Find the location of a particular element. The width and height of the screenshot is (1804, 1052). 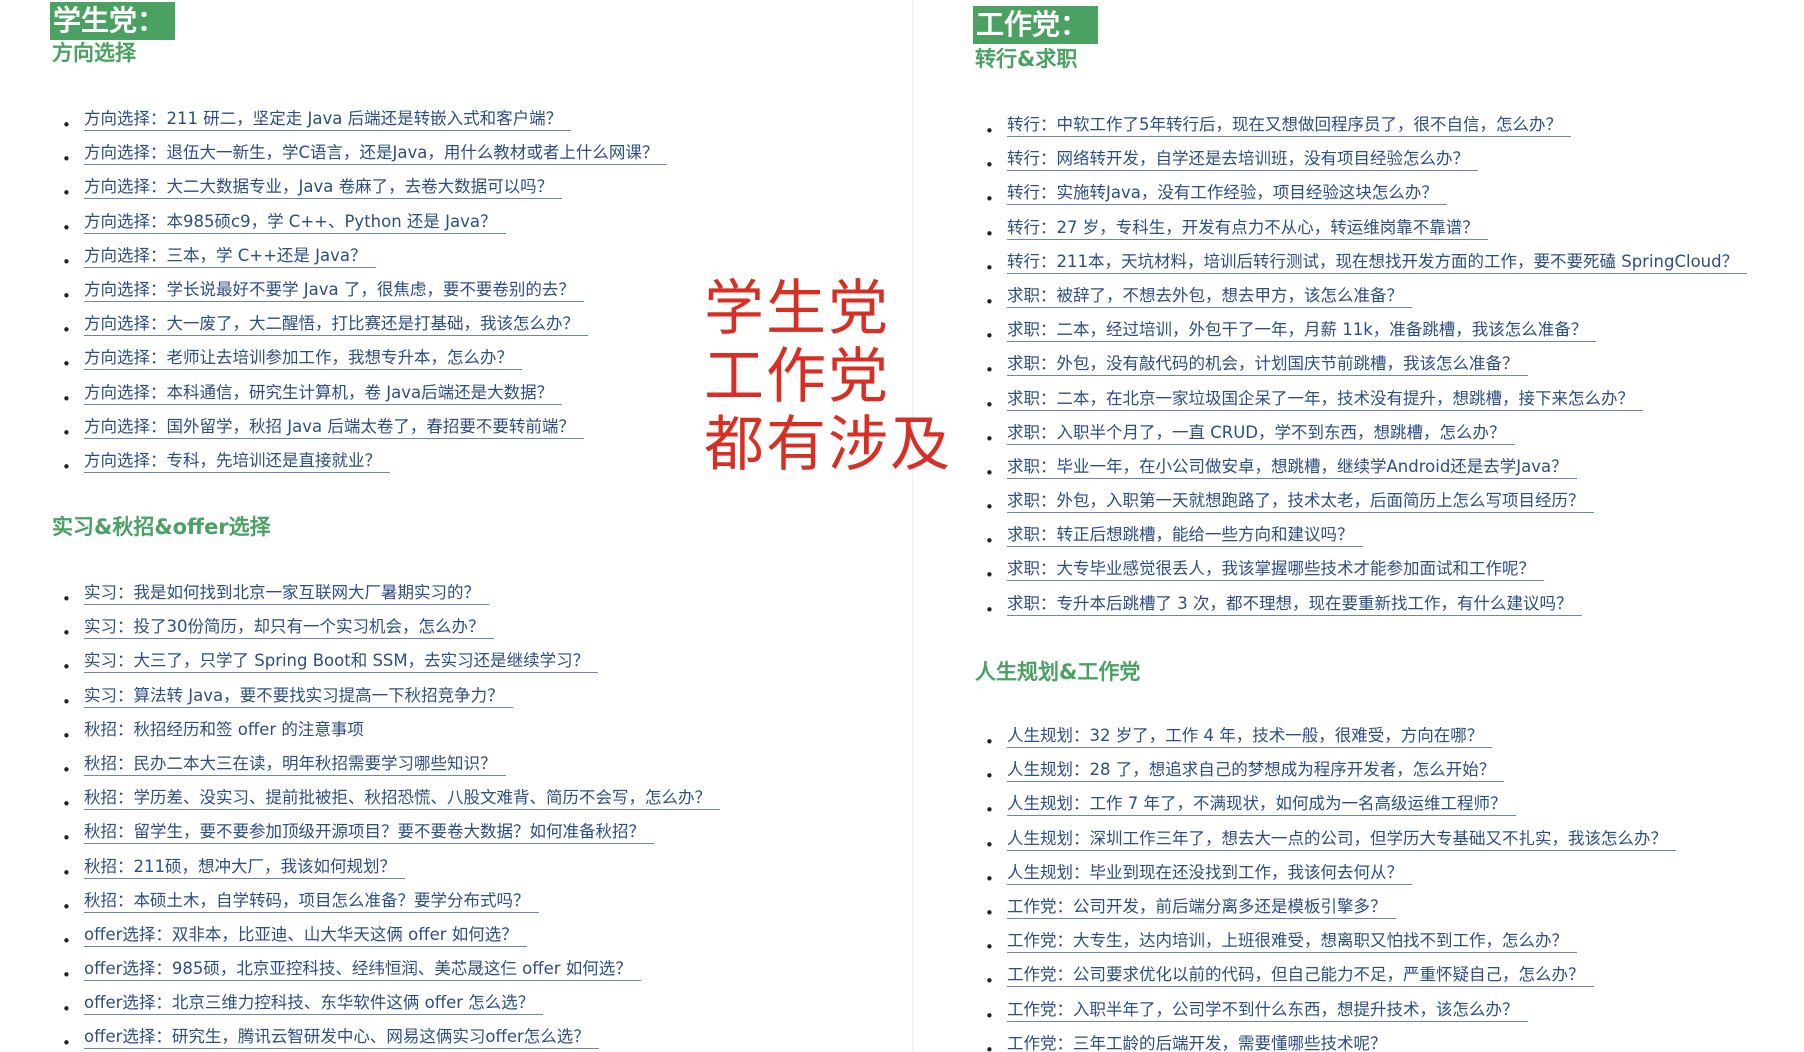

question-link: 求职：转正后想跳槽，能给一些方向和建议吗？ is located at coordinates (1185, 536).